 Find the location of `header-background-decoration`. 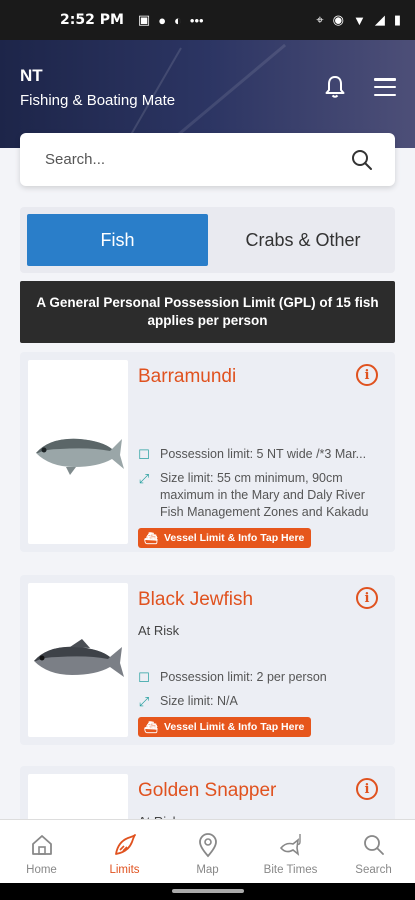

header-background-decoration is located at coordinates (231, 90).